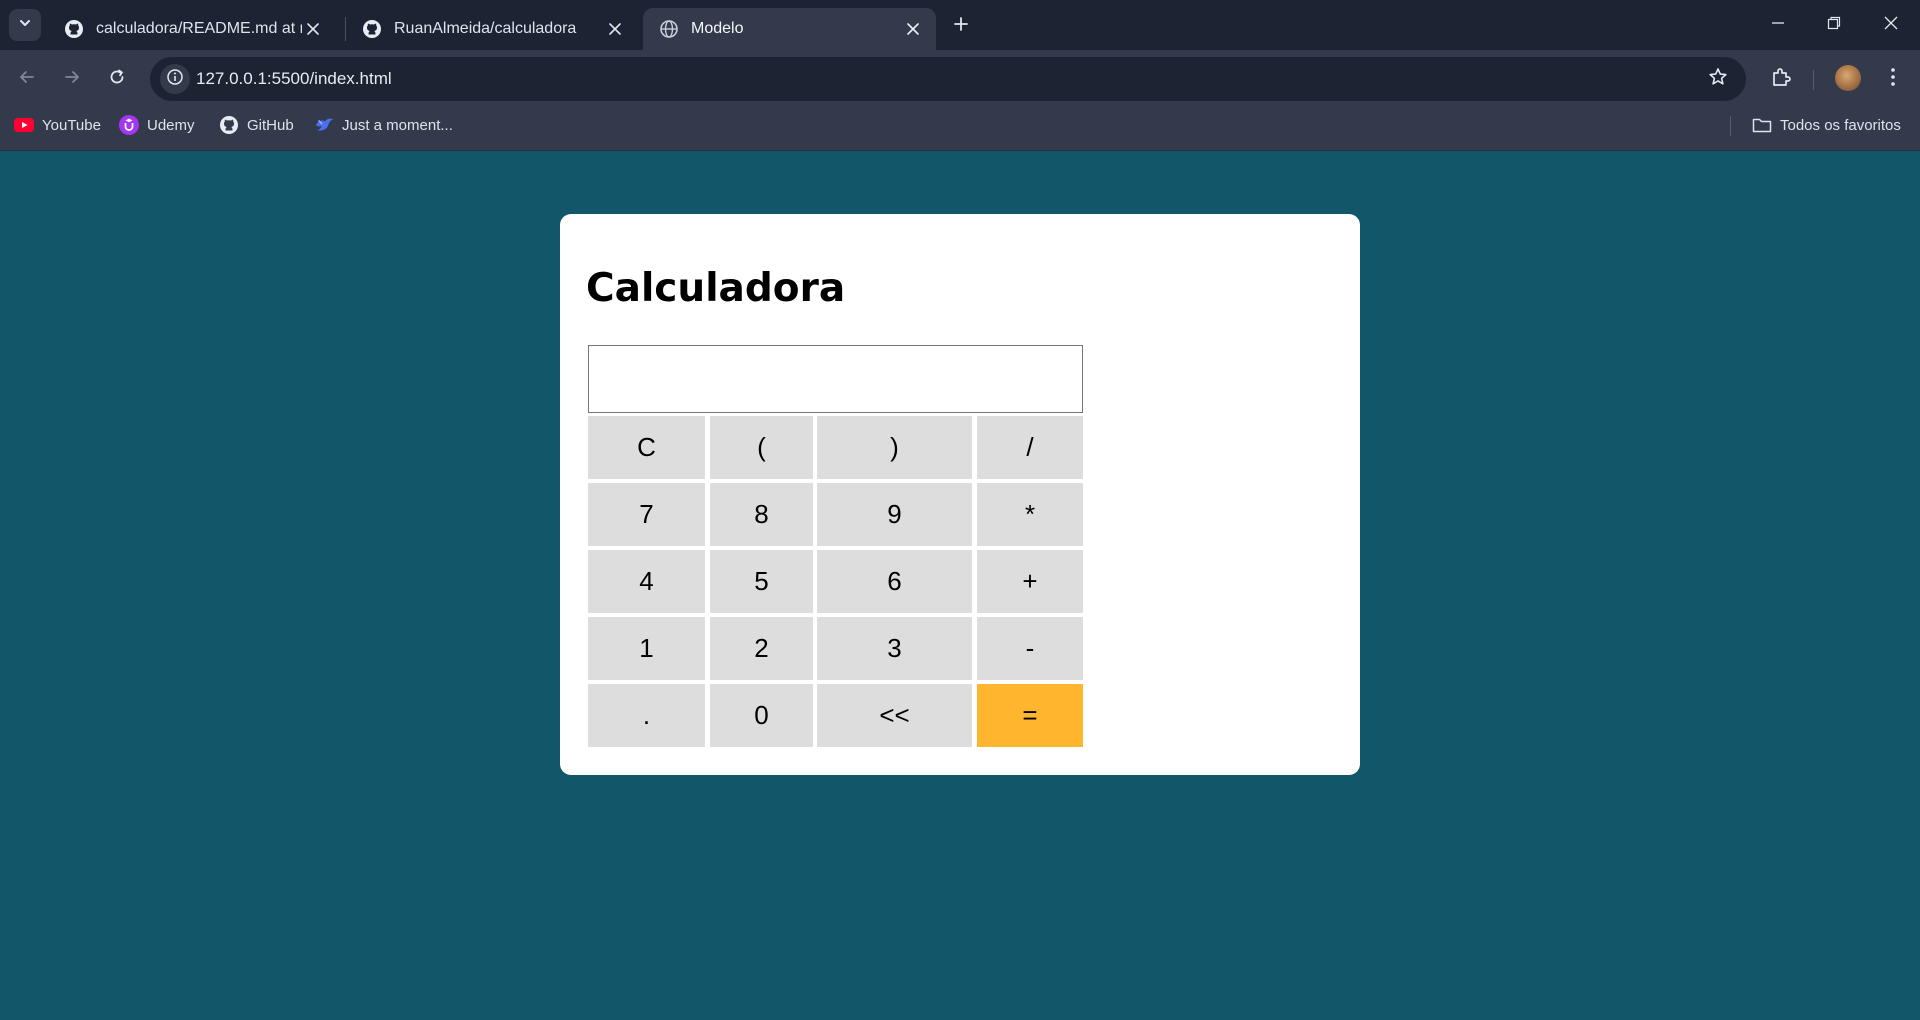  I want to click on digit-6-button: 6, so click(894, 581).